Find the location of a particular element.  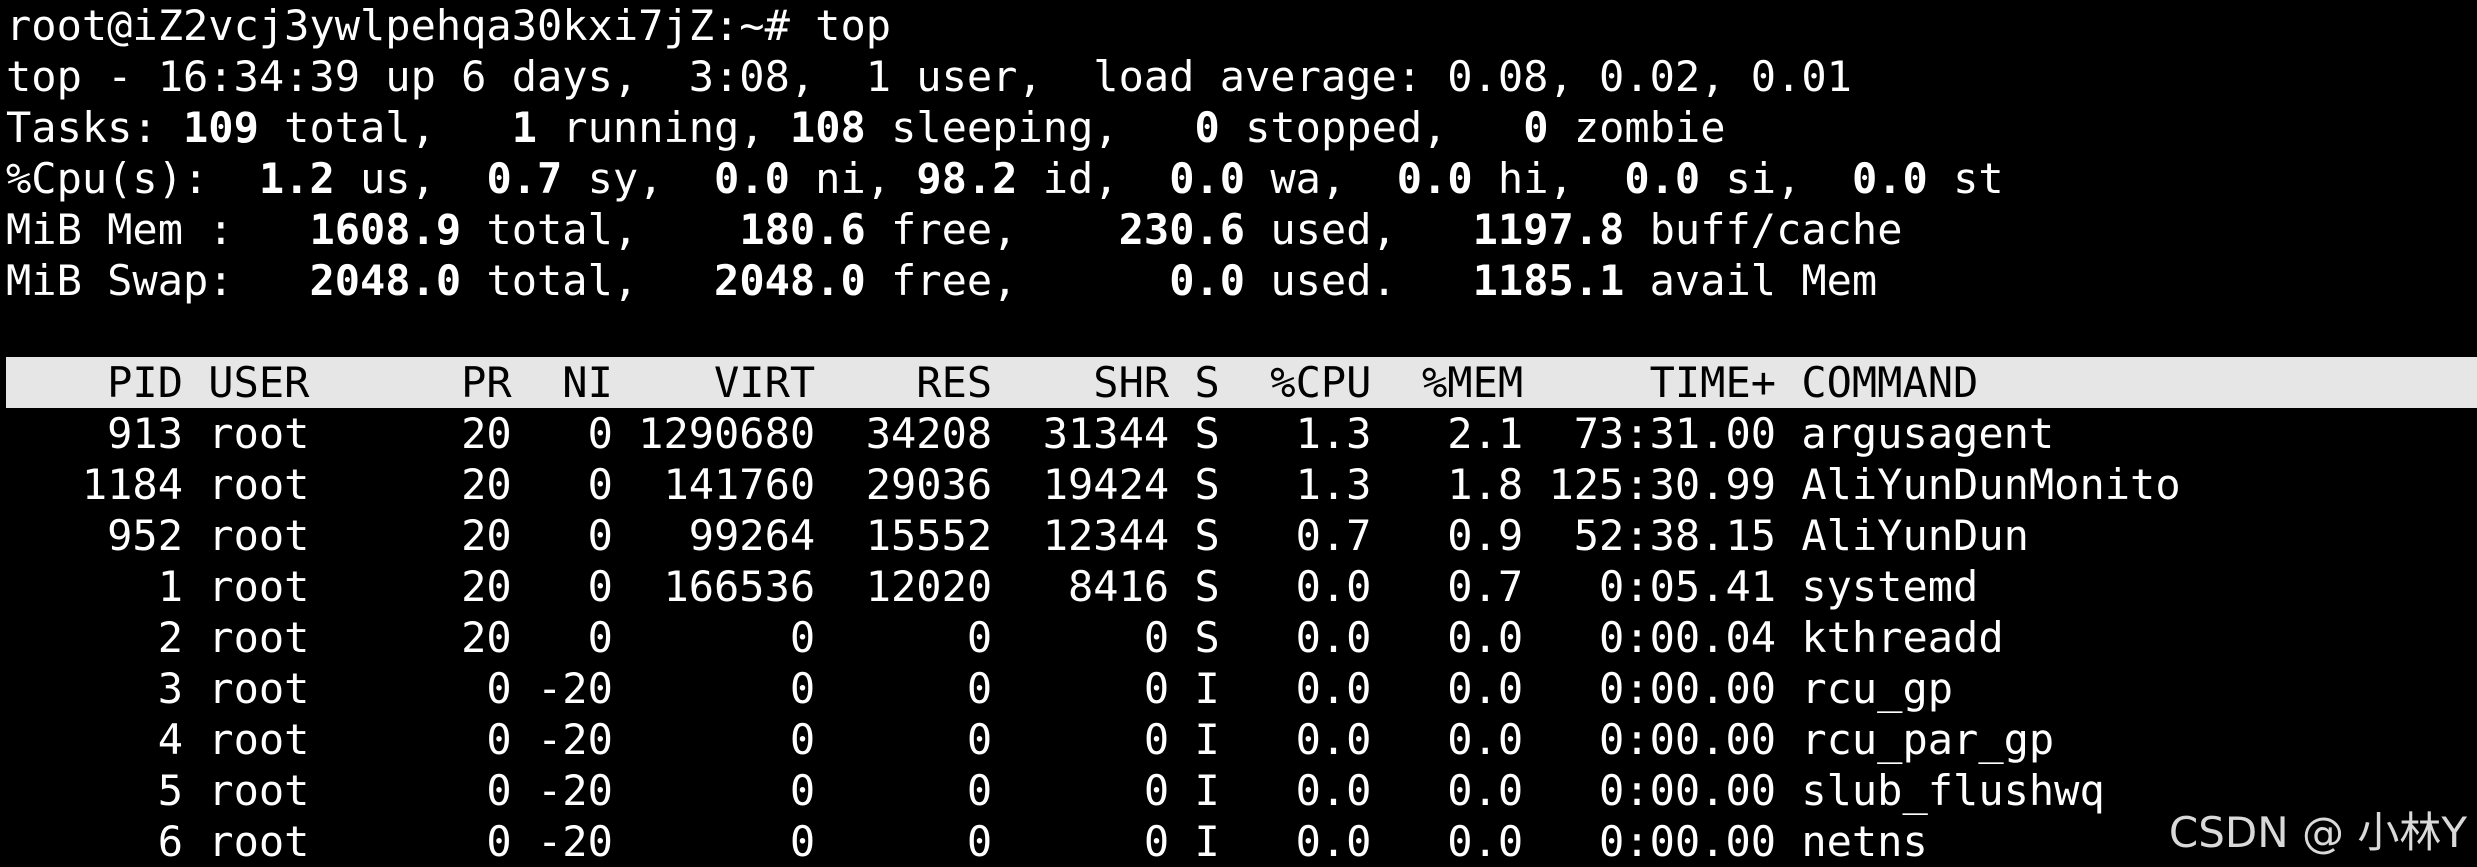

cpu-hi-value: 0.0 is located at coordinates (1434, 178).